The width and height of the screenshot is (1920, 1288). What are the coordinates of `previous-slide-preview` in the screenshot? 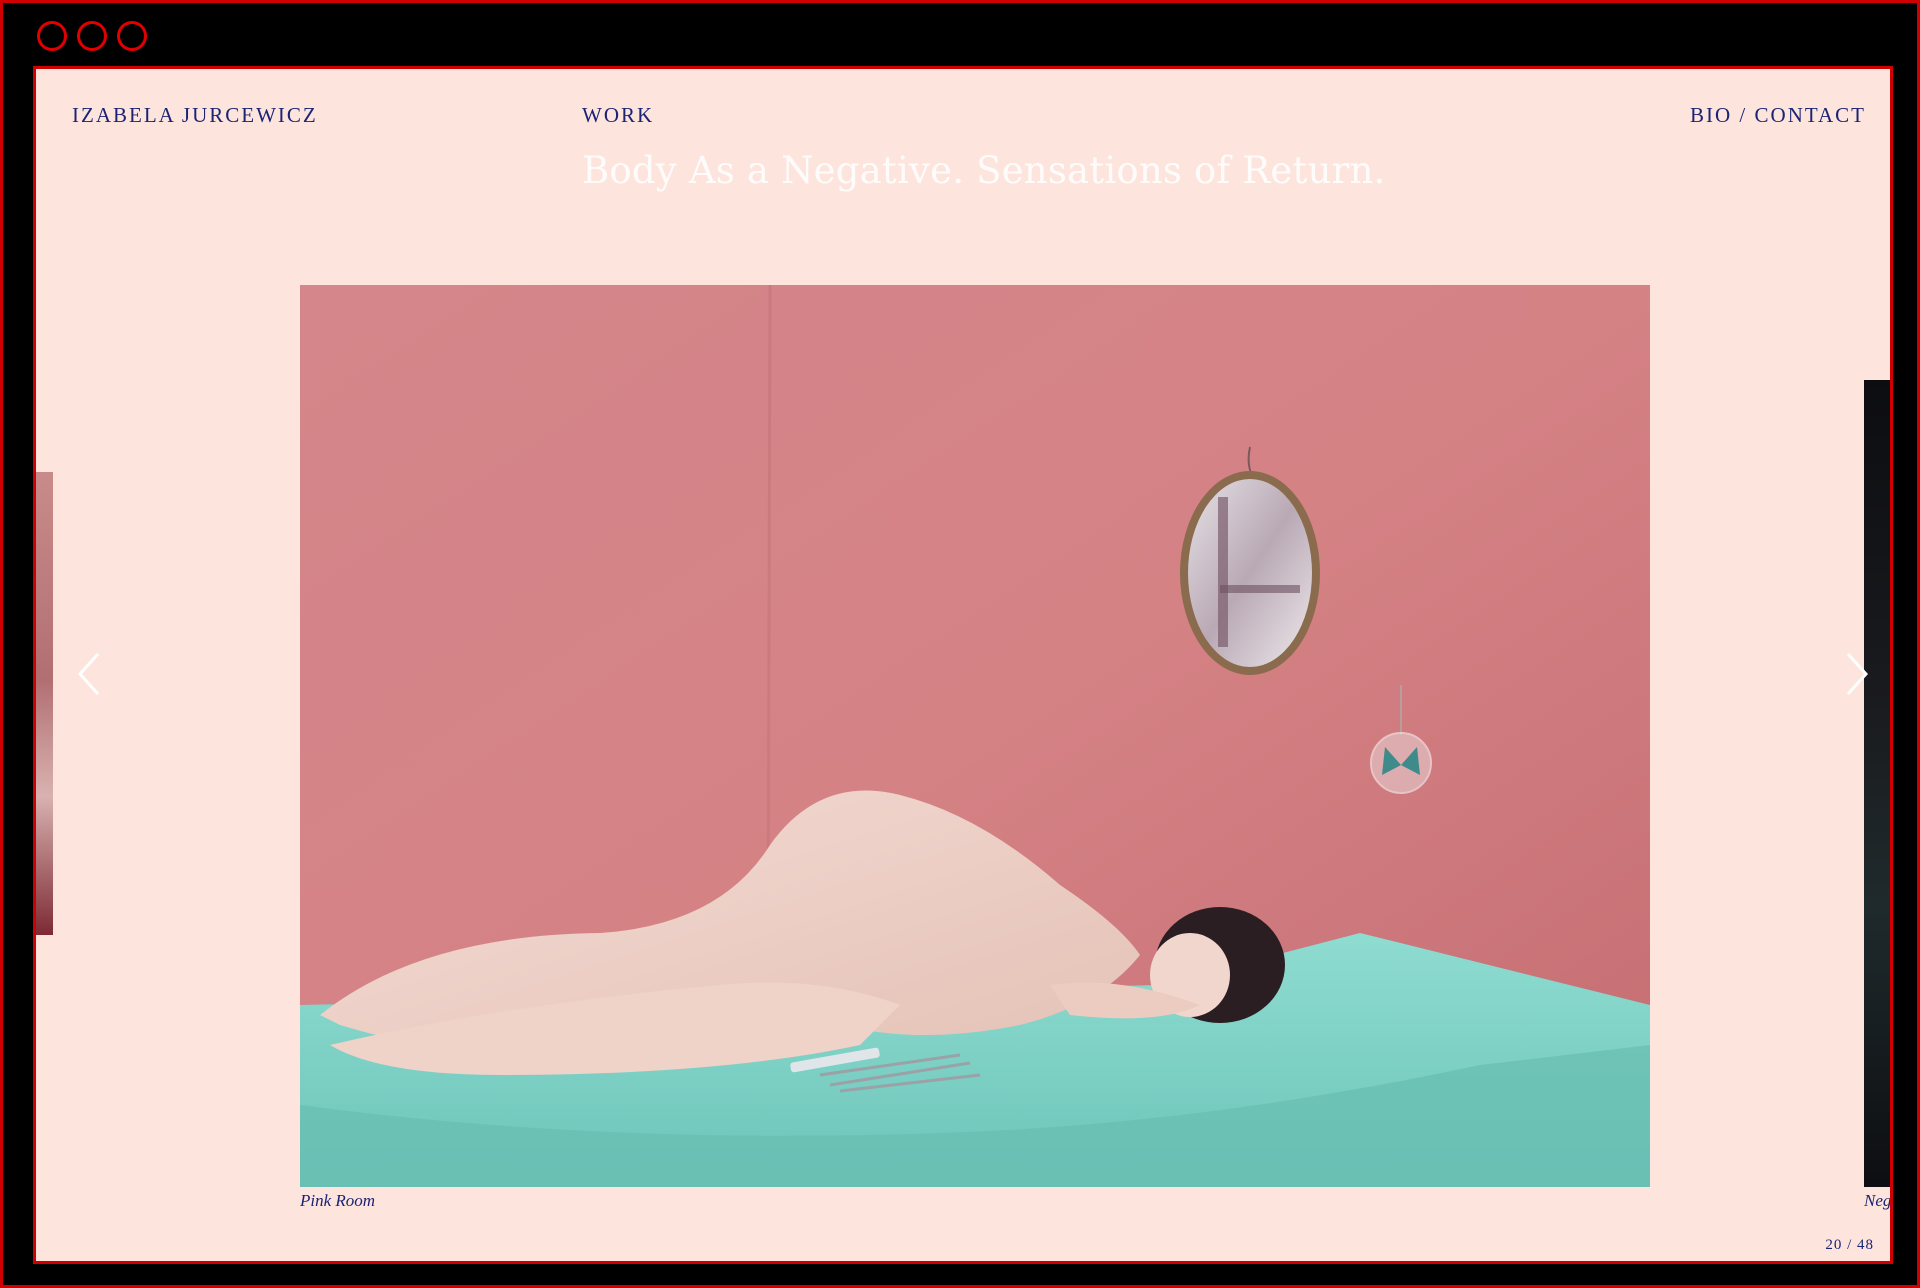 It's located at (44, 703).